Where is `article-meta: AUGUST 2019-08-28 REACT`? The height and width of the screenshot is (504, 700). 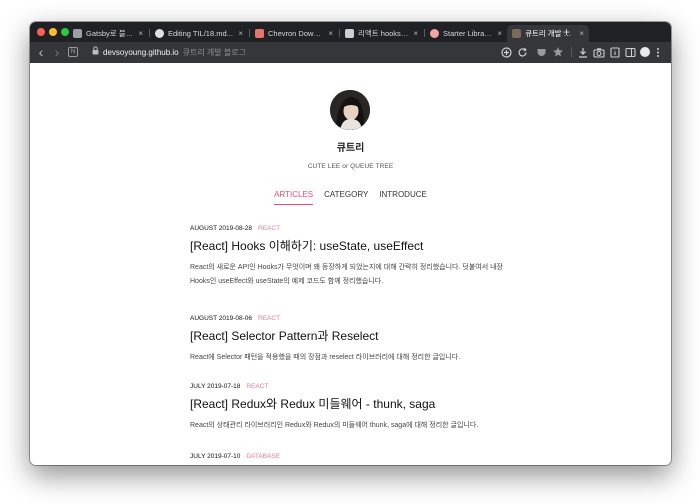
article-meta: AUGUST 2019-08-28 REACT is located at coordinates (355, 228).